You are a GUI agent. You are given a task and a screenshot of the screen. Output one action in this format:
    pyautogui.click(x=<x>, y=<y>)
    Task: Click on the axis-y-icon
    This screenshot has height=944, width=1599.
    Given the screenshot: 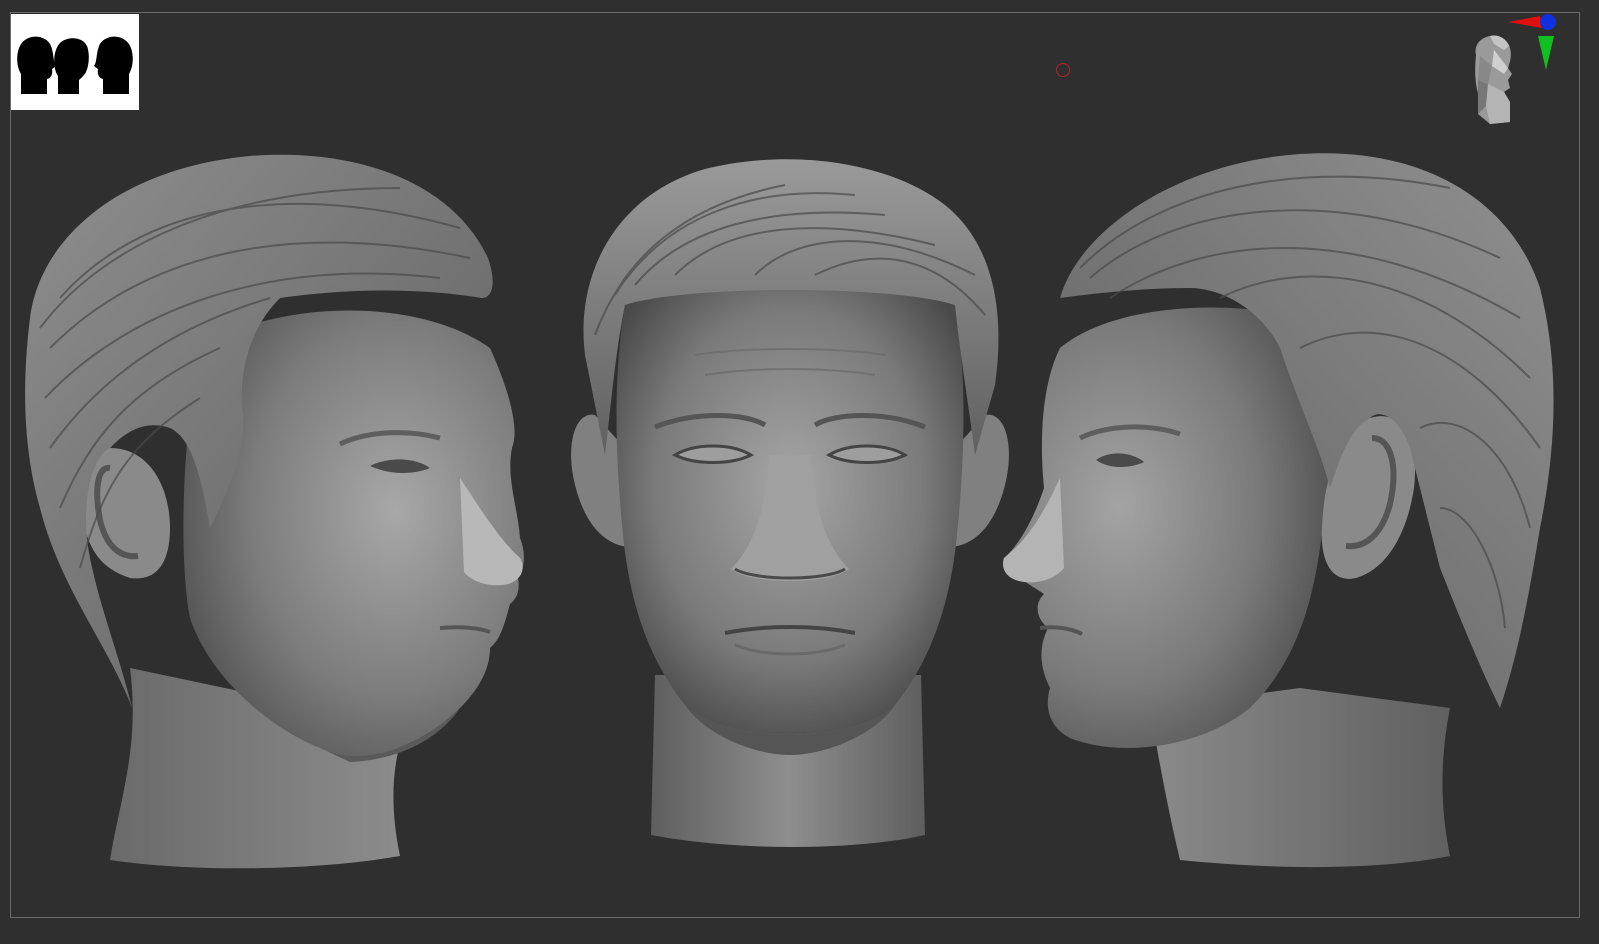 What is the action you would take?
    pyautogui.click(x=1546, y=53)
    